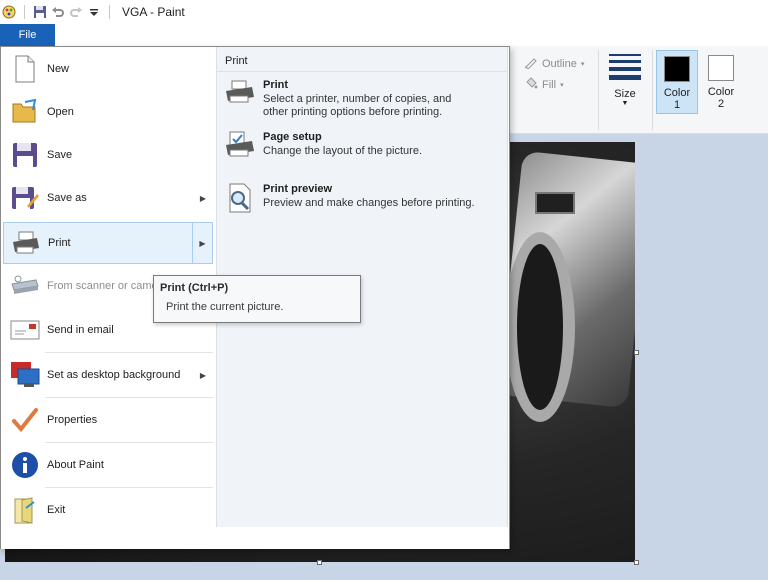 The width and height of the screenshot is (768, 580). What do you see at coordinates (60, 155) in the screenshot?
I see `menu-item-label: Save` at bounding box center [60, 155].